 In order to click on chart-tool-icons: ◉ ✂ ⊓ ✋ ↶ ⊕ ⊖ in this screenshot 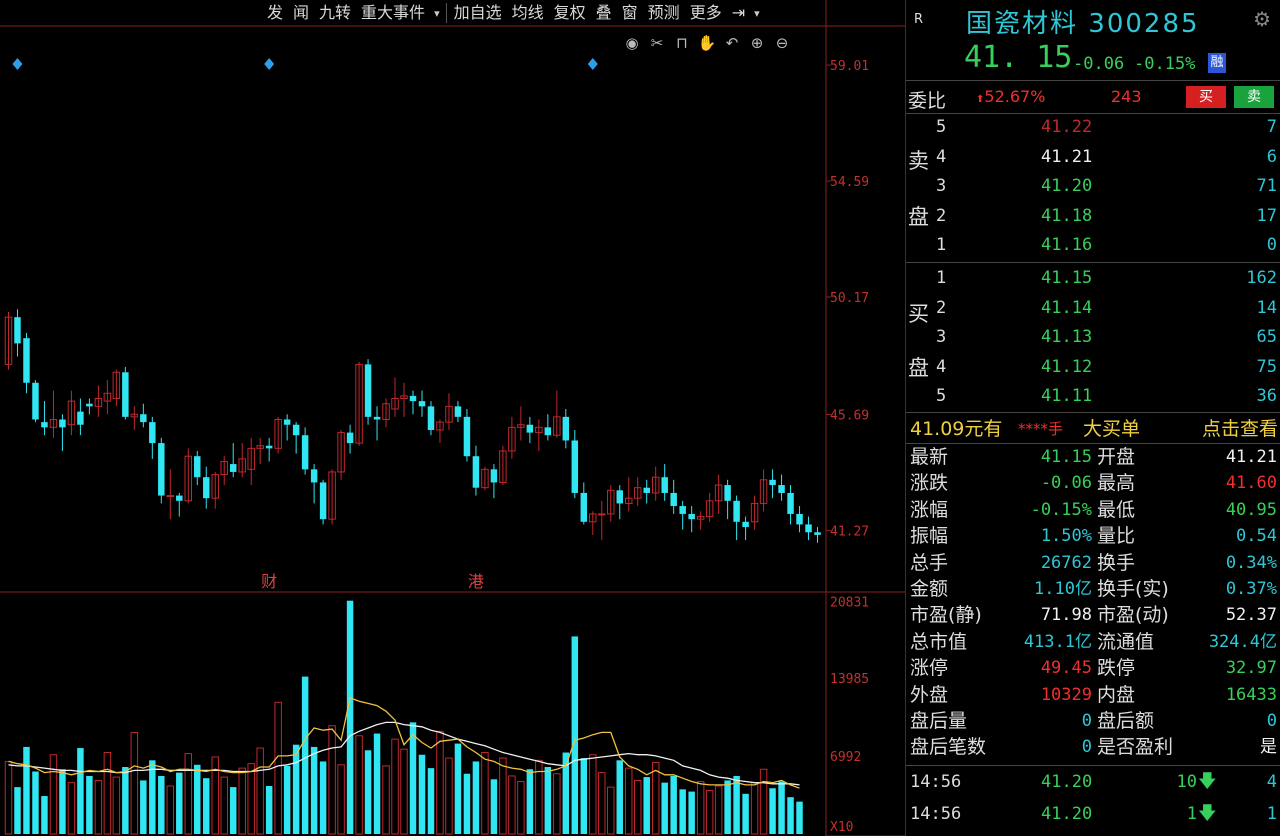, I will do `click(707, 43)`.